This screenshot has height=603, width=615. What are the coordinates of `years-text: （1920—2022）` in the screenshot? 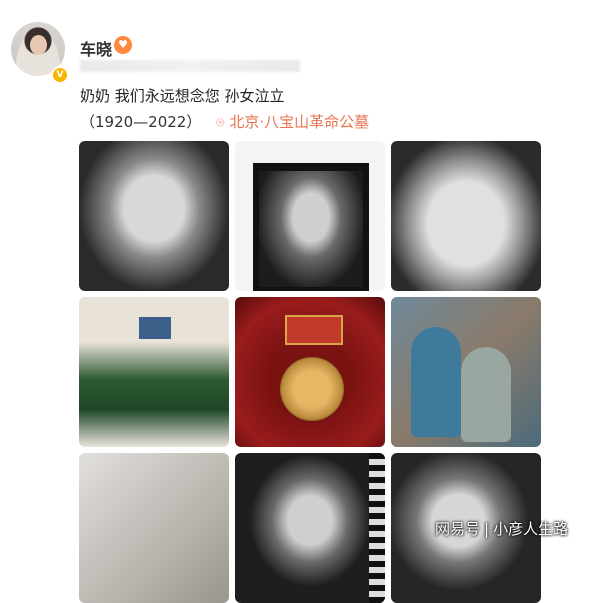 It's located at (141, 122).